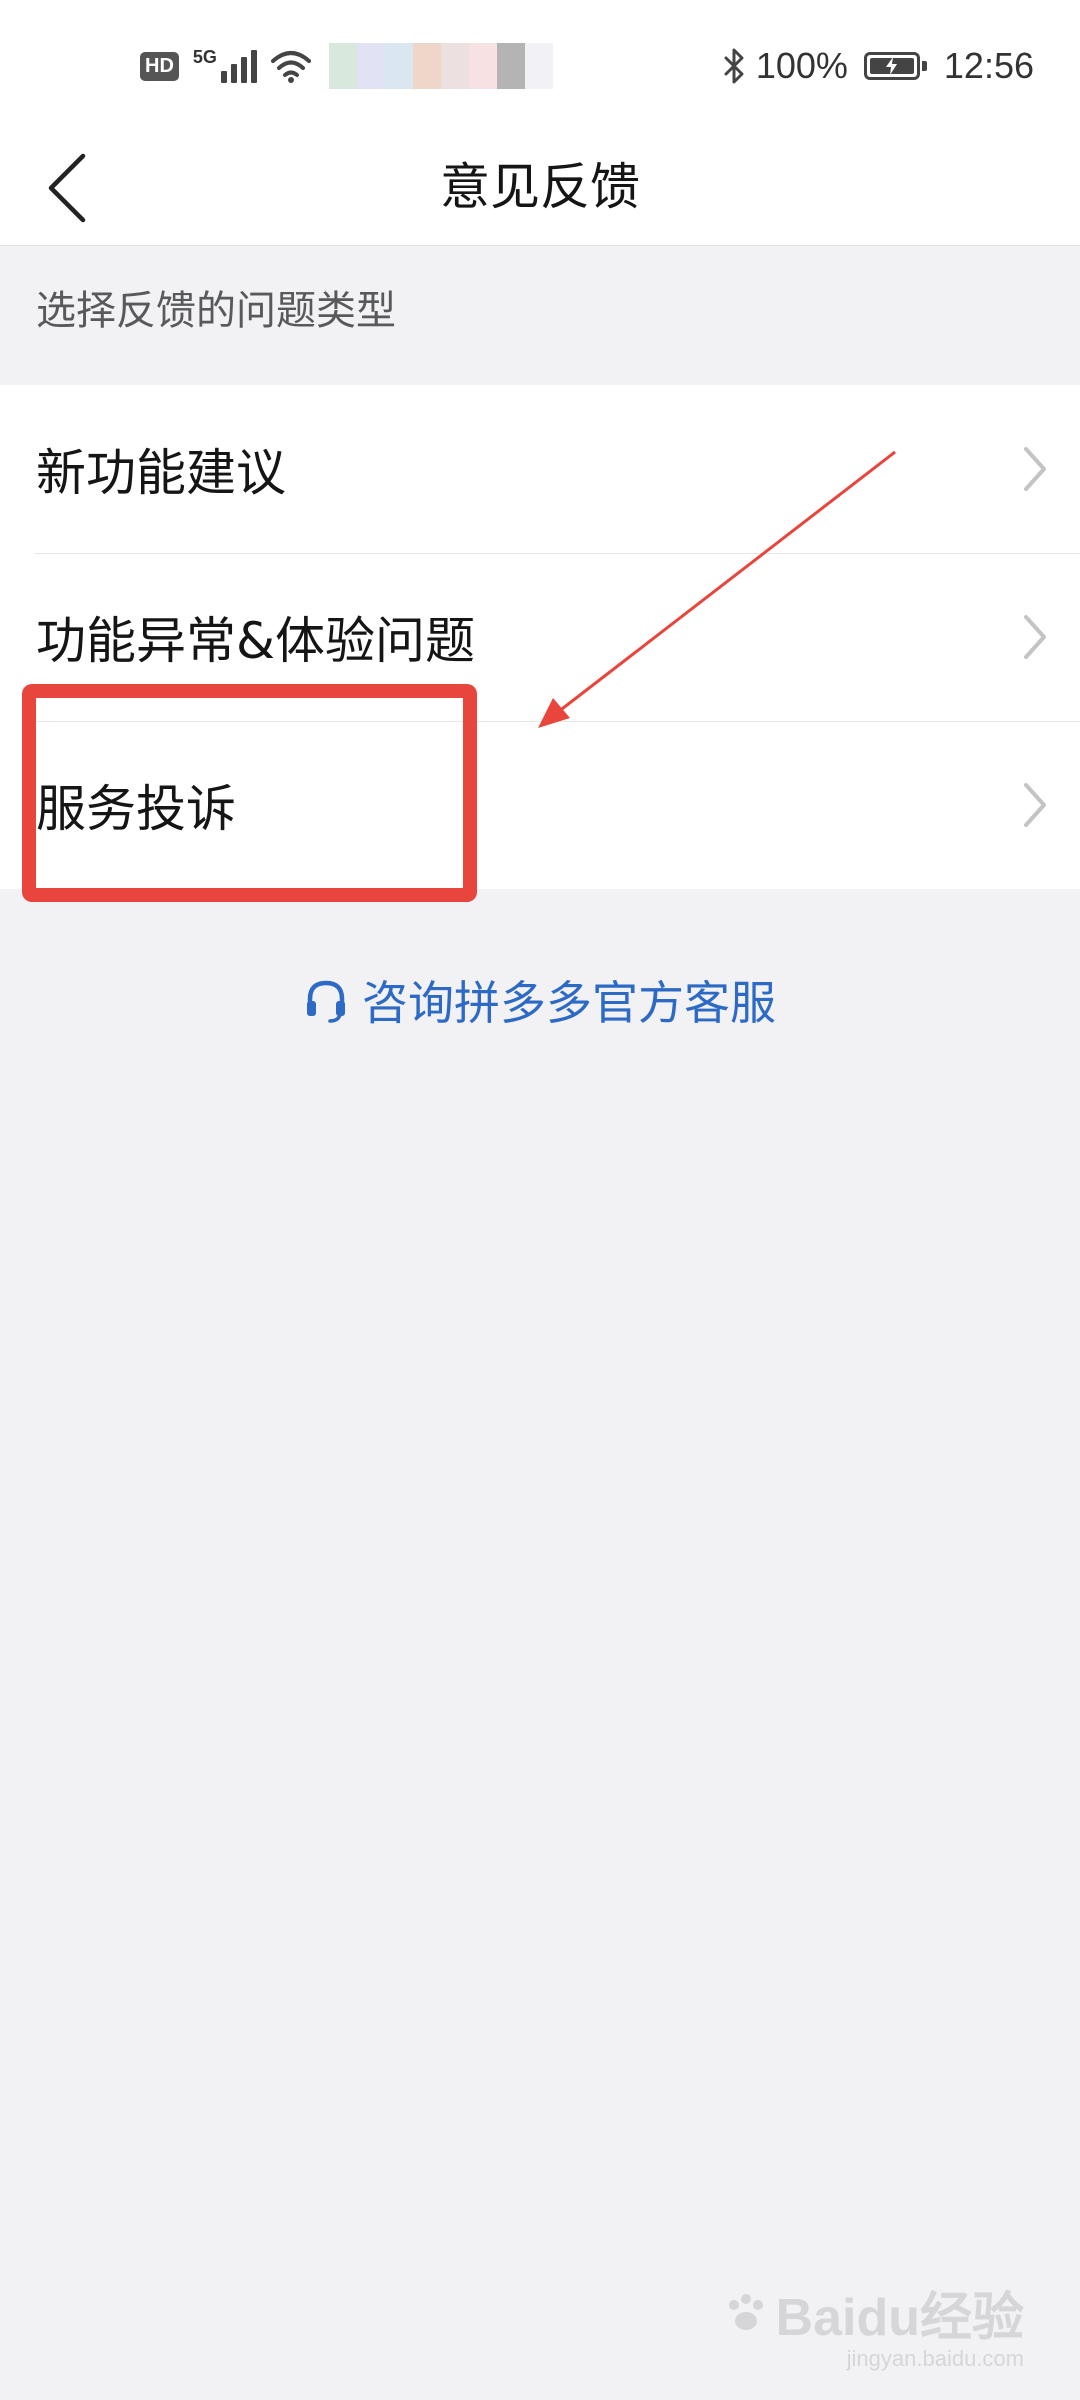 The image size is (1080, 2400). What do you see at coordinates (734, 66) in the screenshot?
I see `bluetooth-icon` at bounding box center [734, 66].